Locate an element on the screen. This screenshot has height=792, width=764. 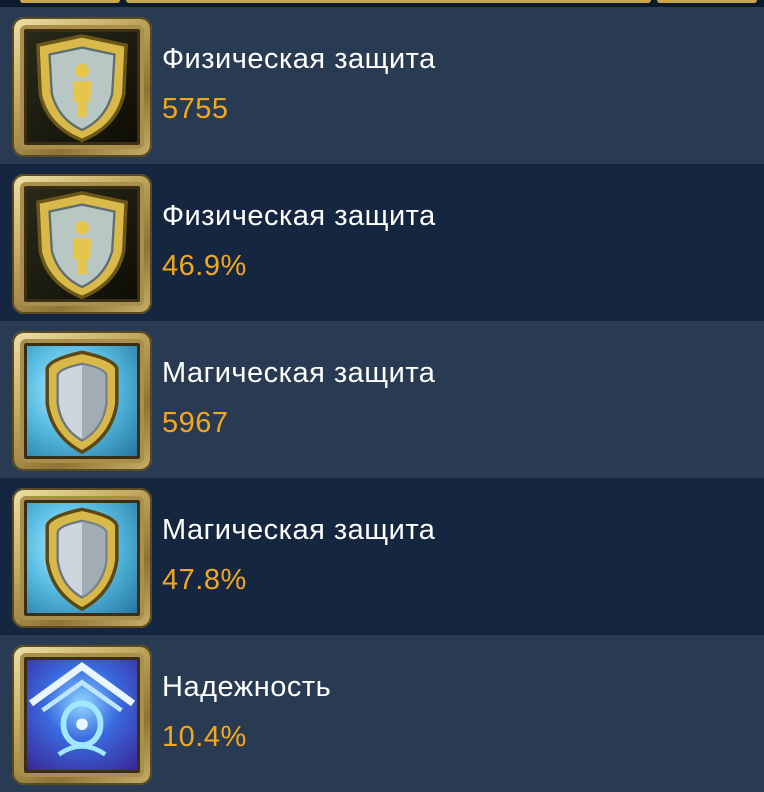
stat-label: Надежность is located at coordinates (247, 687).